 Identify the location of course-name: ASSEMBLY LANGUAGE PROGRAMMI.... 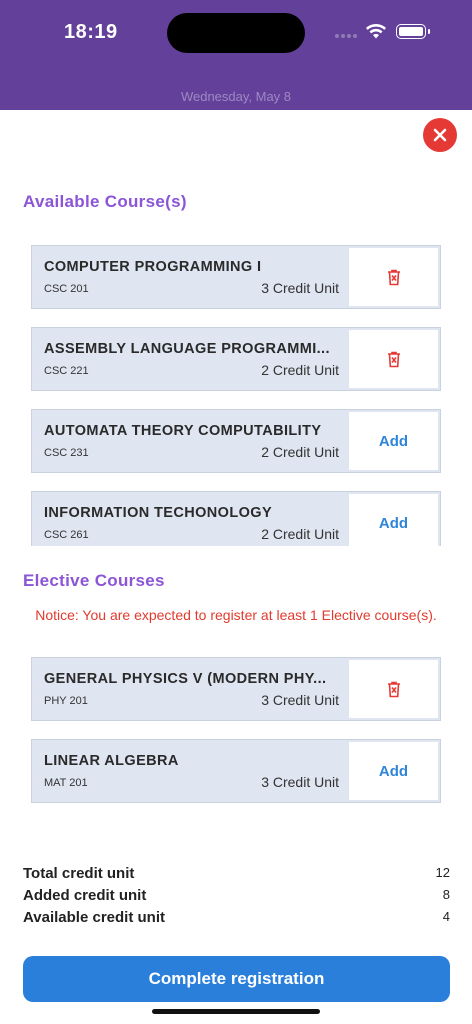
(187, 349).